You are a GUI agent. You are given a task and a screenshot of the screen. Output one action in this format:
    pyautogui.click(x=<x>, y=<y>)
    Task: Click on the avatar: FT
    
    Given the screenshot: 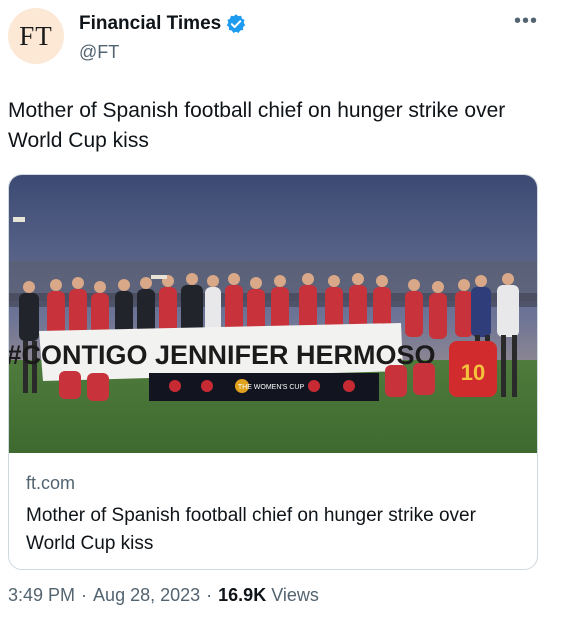 What is the action you would take?
    pyautogui.click(x=36, y=36)
    